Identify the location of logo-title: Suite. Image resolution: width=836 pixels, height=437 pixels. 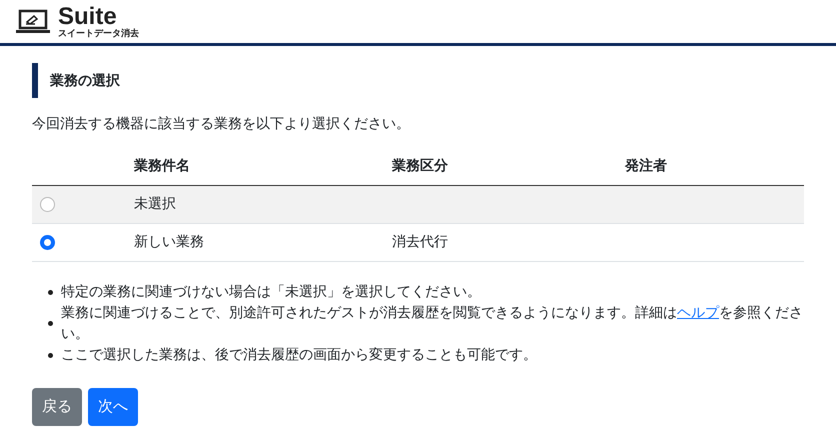
(87, 16).